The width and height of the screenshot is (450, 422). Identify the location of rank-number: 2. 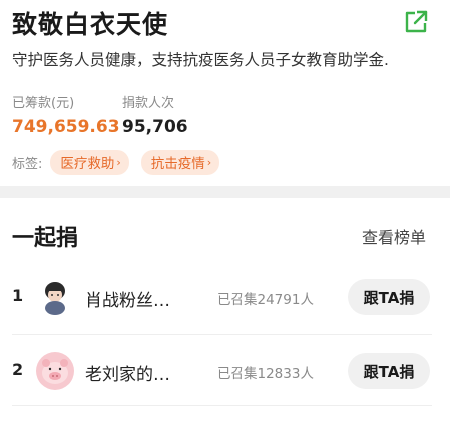
(18, 369).